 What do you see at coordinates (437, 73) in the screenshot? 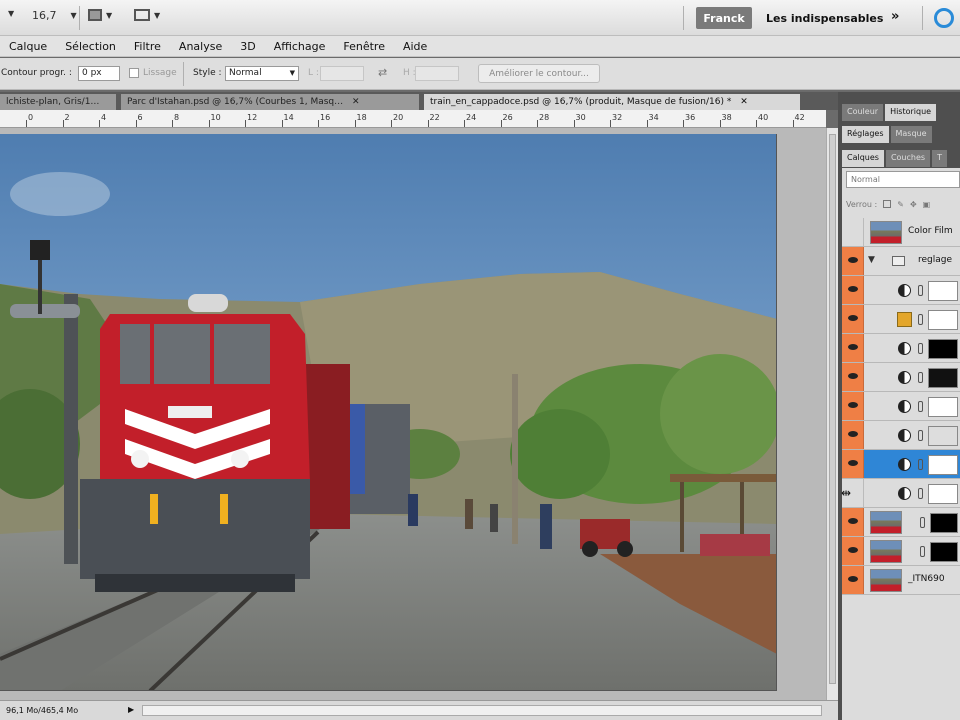
I see `height-input` at bounding box center [437, 73].